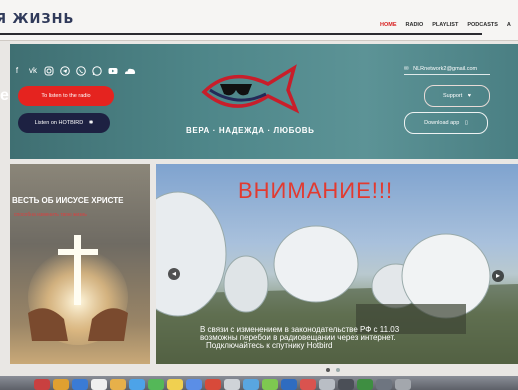  What do you see at coordinates (91, 123) in the screenshot?
I see `satellite-icon: ✱` at bounding box center [91, 123].